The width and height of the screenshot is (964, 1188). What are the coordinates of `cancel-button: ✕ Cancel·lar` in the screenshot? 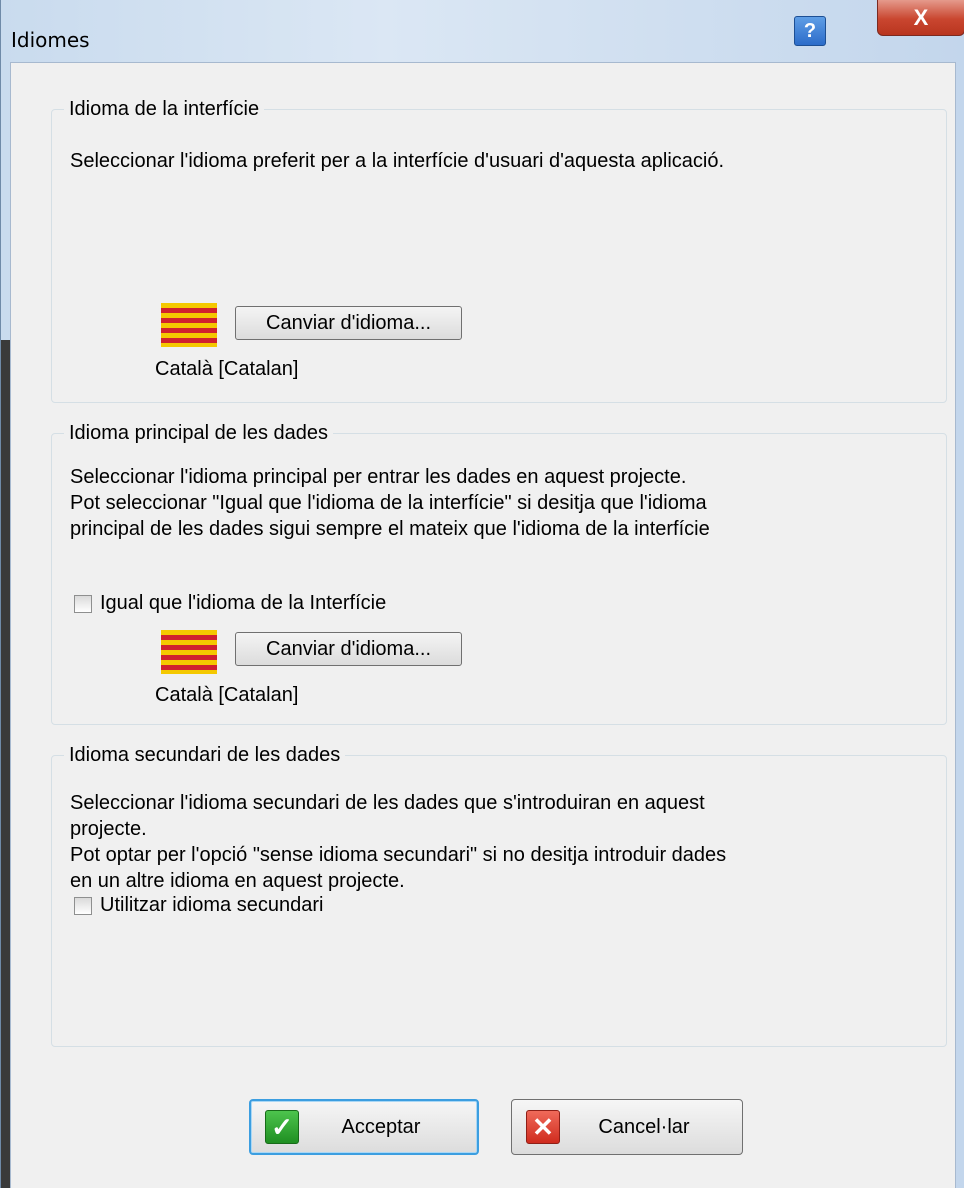 It's located at (627, 1127).